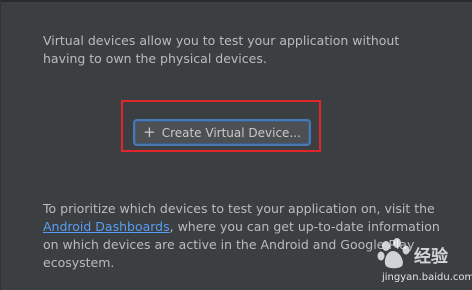 The width and height of the screenshot is (472, 290). What do you see at coordinates (149, 132) in the screenshot?
I see `plus-icon: +` at bounding box center [149, 132].